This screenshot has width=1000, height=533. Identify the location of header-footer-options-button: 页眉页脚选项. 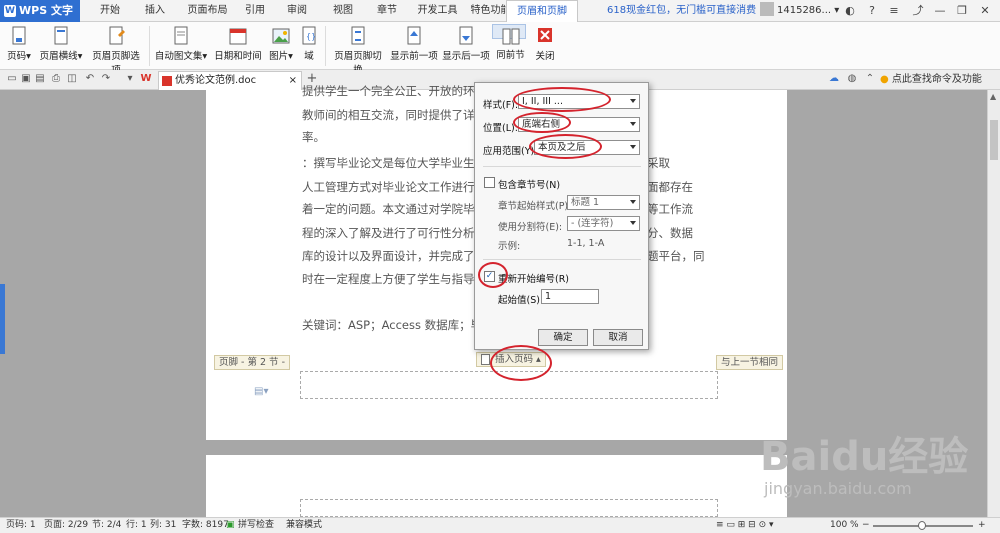
(116, 50).